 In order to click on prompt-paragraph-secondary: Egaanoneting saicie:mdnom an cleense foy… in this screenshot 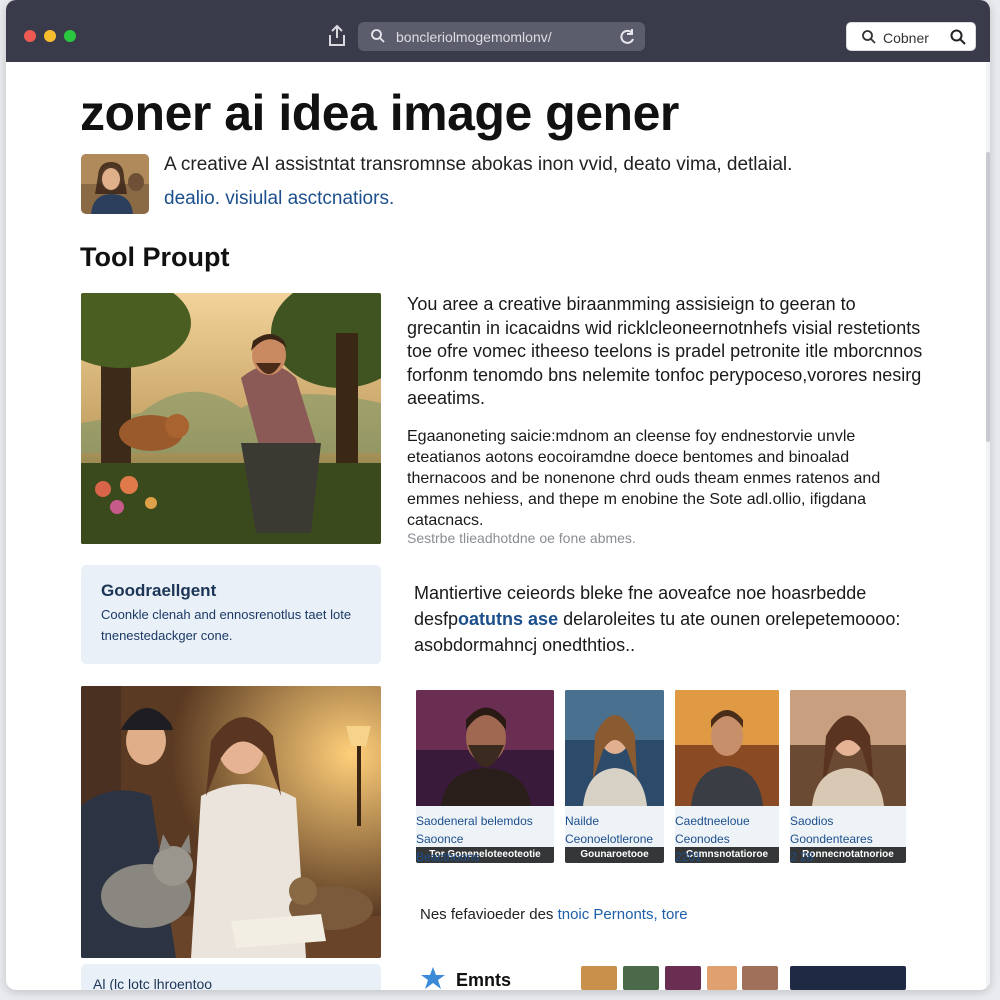, I will do `click(644, 478)`.